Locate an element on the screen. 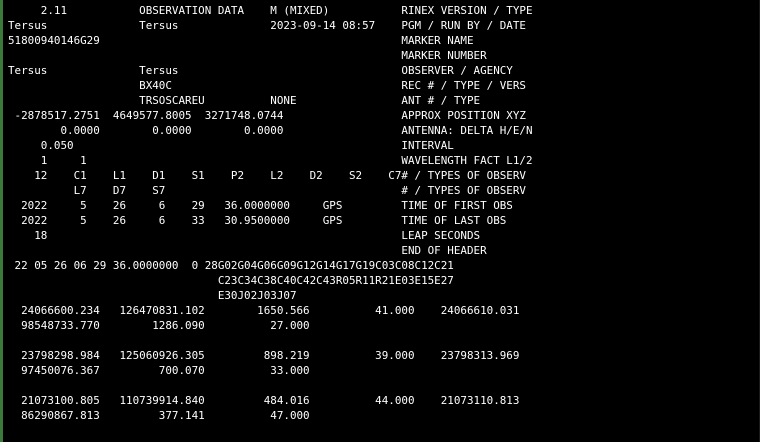  text-line: 86290867.813 377.141 47.000 is located at coordinates (159, 415).